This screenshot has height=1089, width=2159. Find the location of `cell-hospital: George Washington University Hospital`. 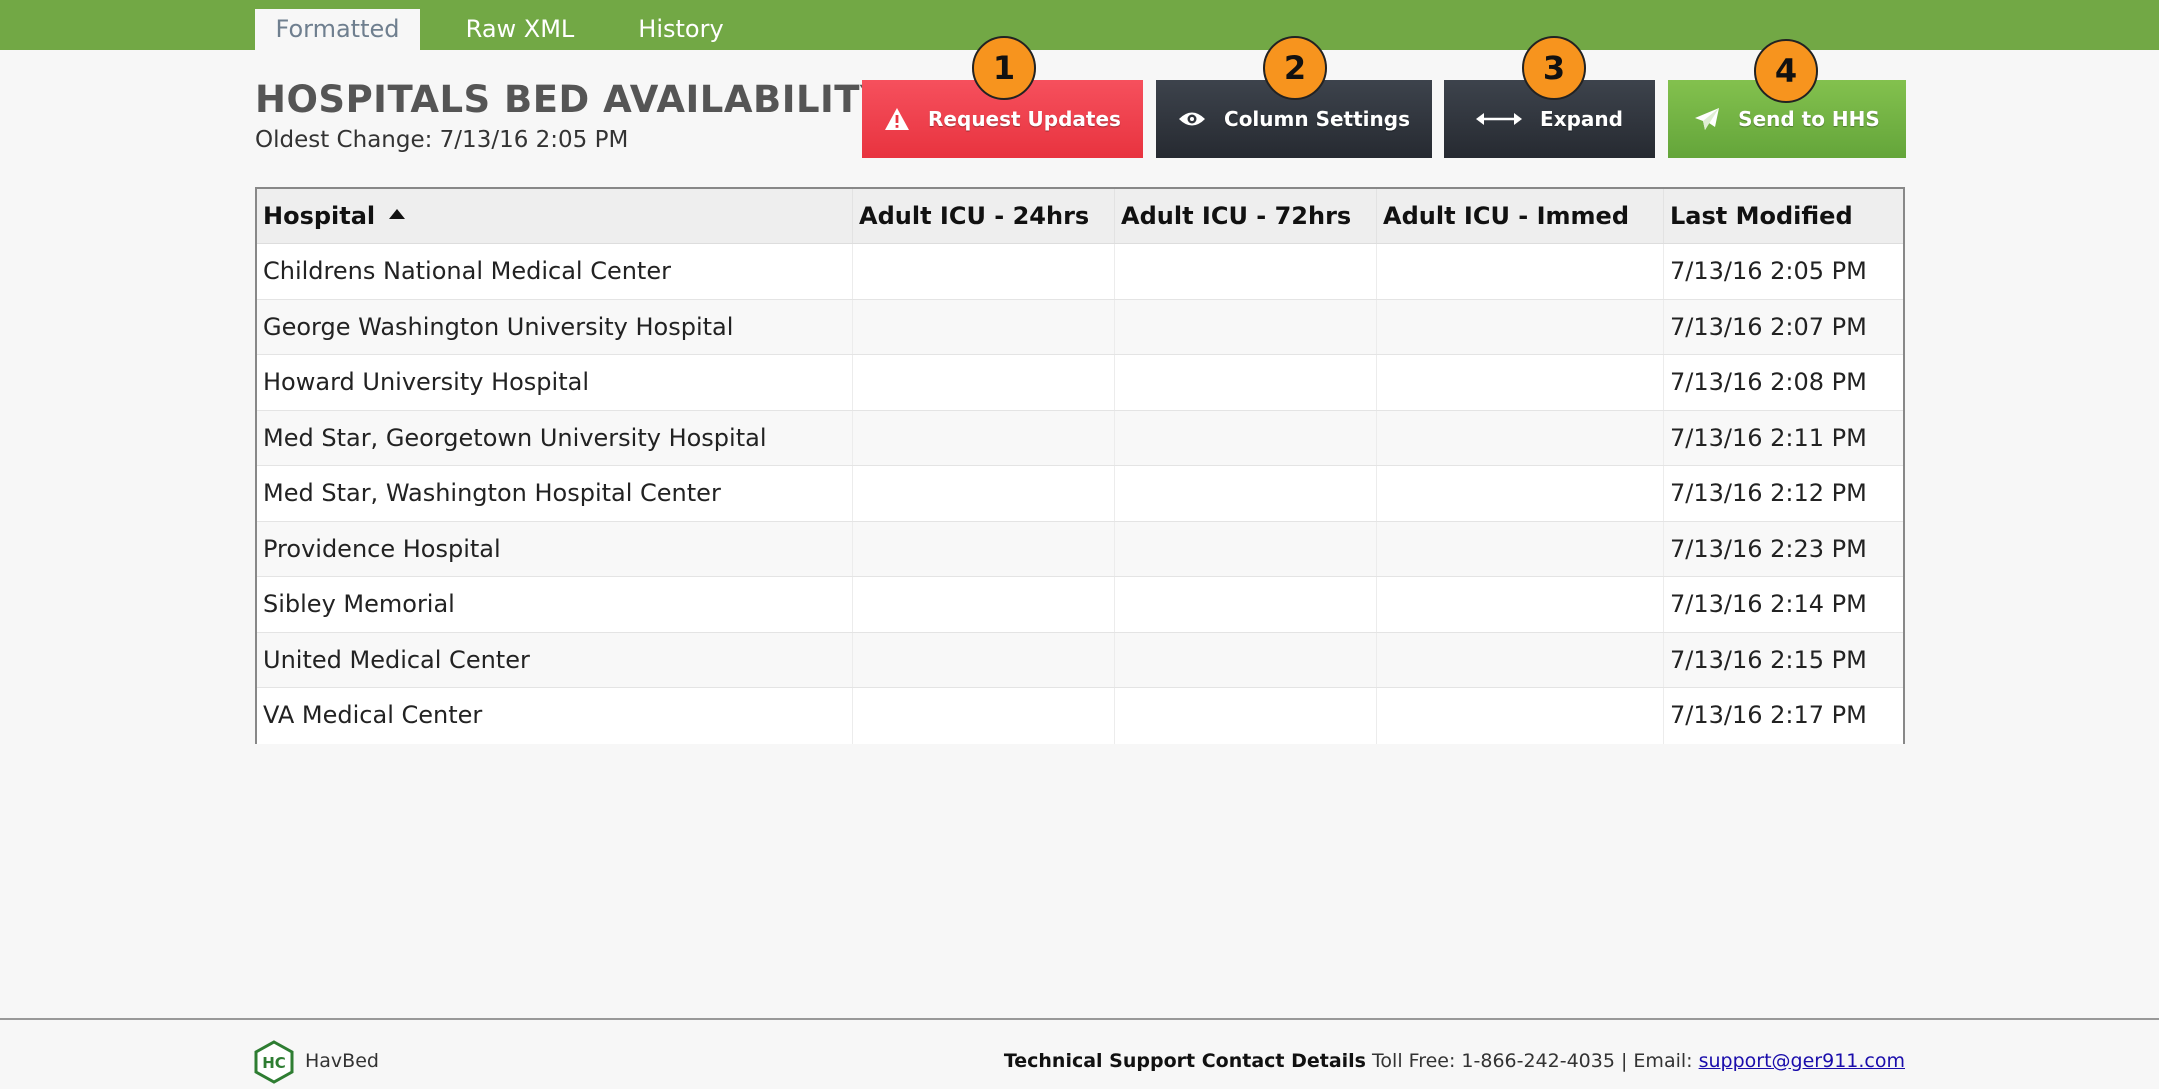

cell-hospital: George Washington University Hospital is located at coordinates (555, 326).